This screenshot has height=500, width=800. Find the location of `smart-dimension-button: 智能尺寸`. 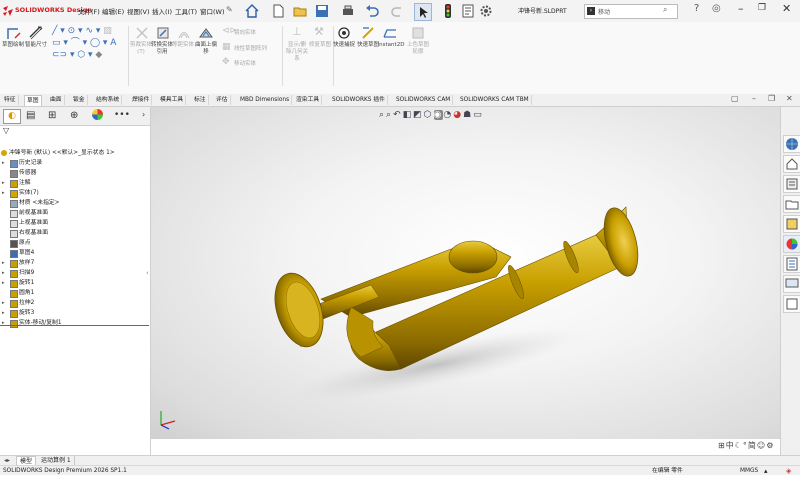

smart-dimension-button: 智能尺寸 is located at coordinates (36, 45).